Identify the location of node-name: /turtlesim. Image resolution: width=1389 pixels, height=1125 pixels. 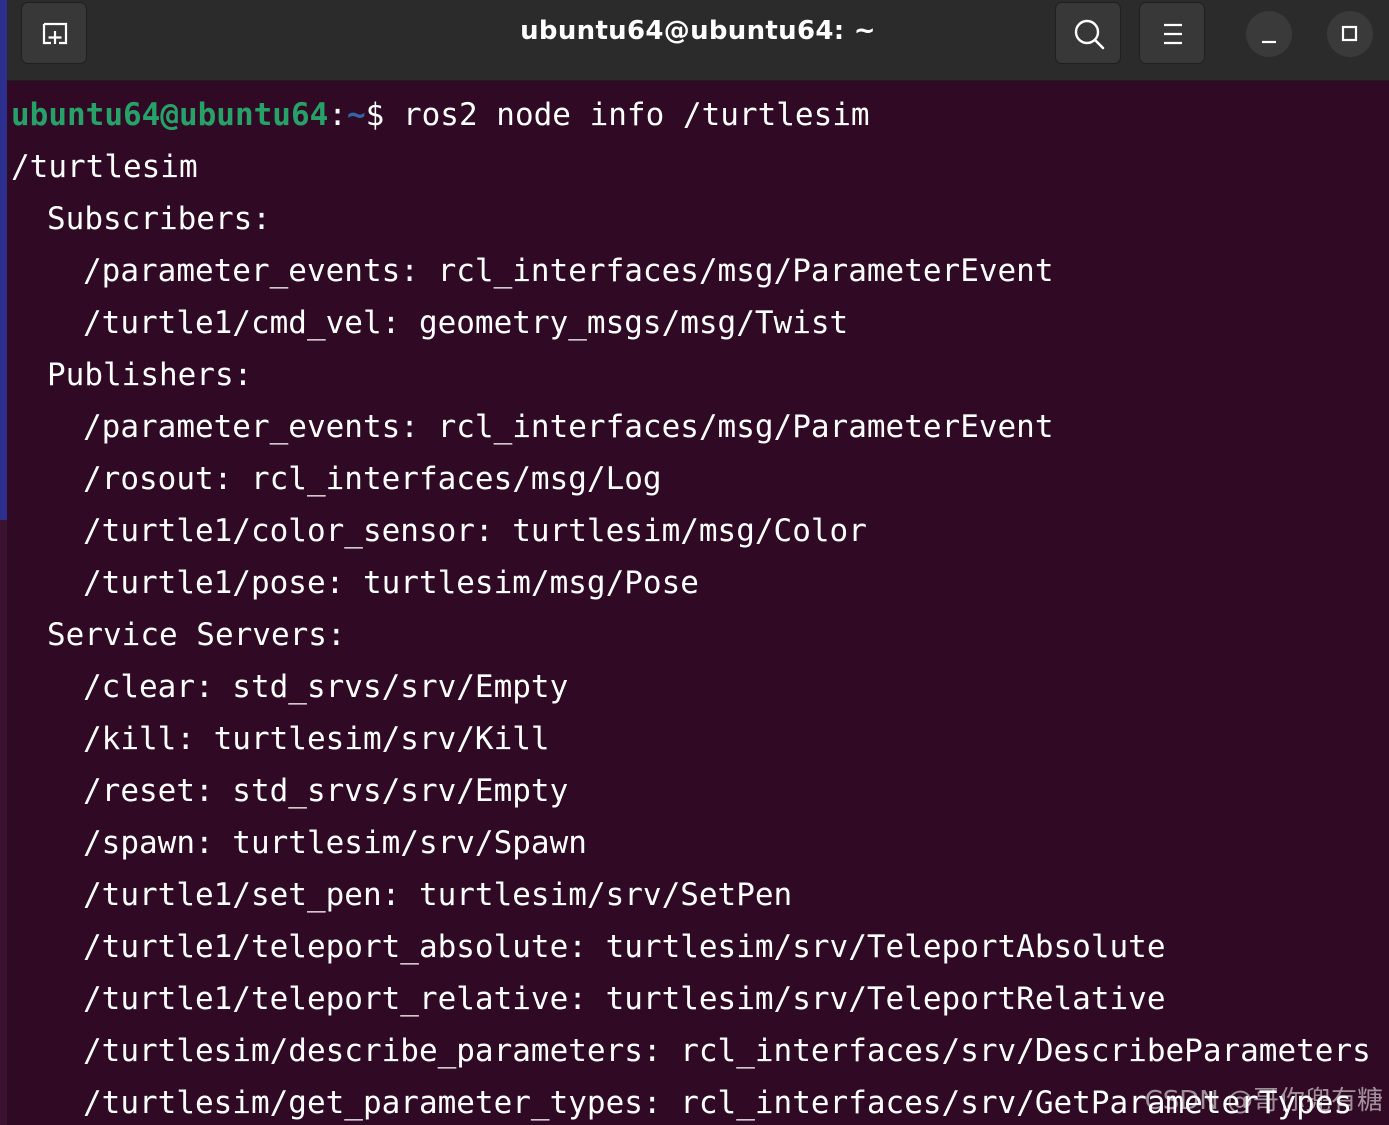
(104, 167).